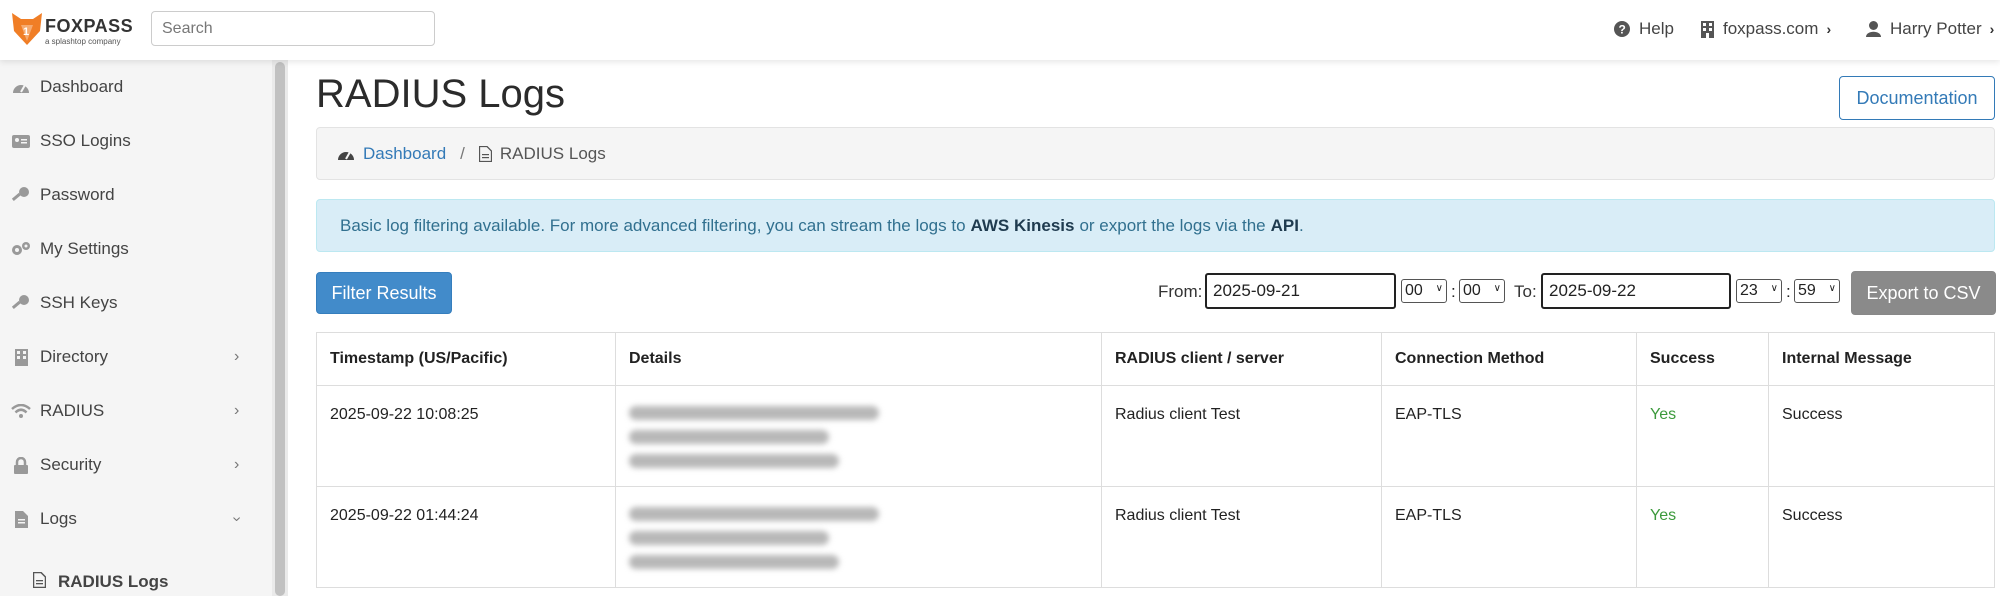 The height and width of the screenshot is (596, 2000). Describe the element at coordinates (77, 194) in the screenshot. I see `sidebar-item-label: Password` at that location.